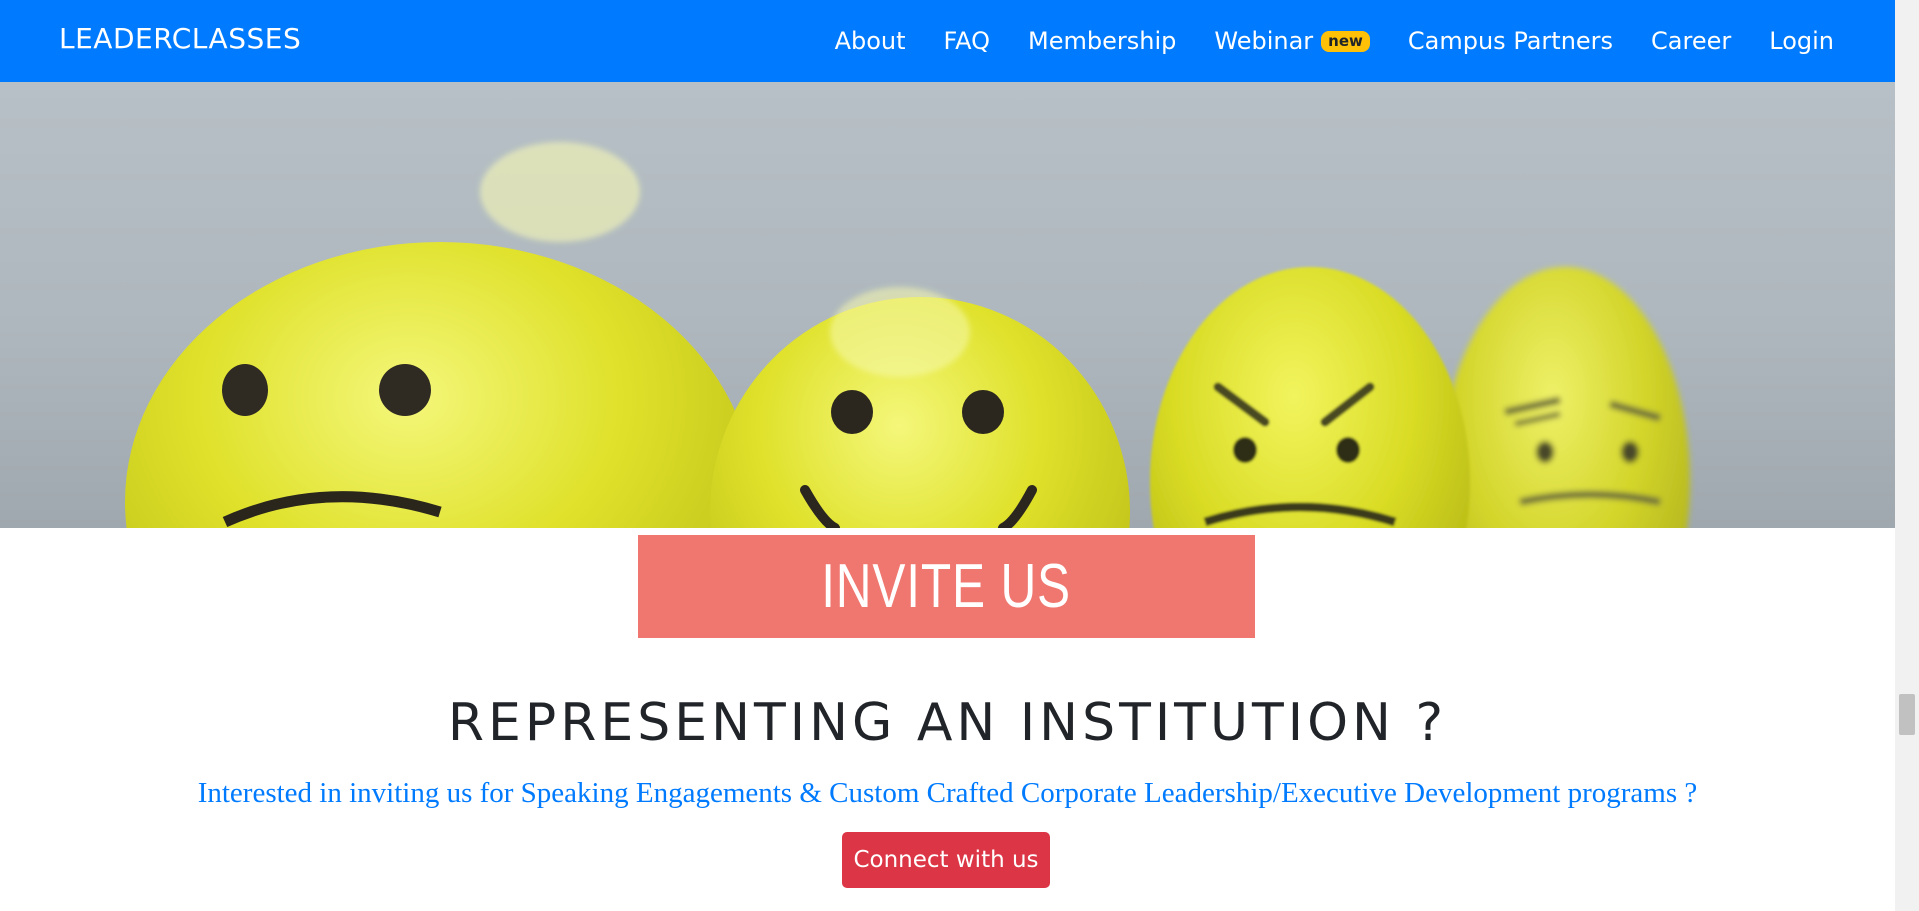 The image size is (1919, 911). I want to click on invite-us-banner: INVITE US, so click(946, 586).